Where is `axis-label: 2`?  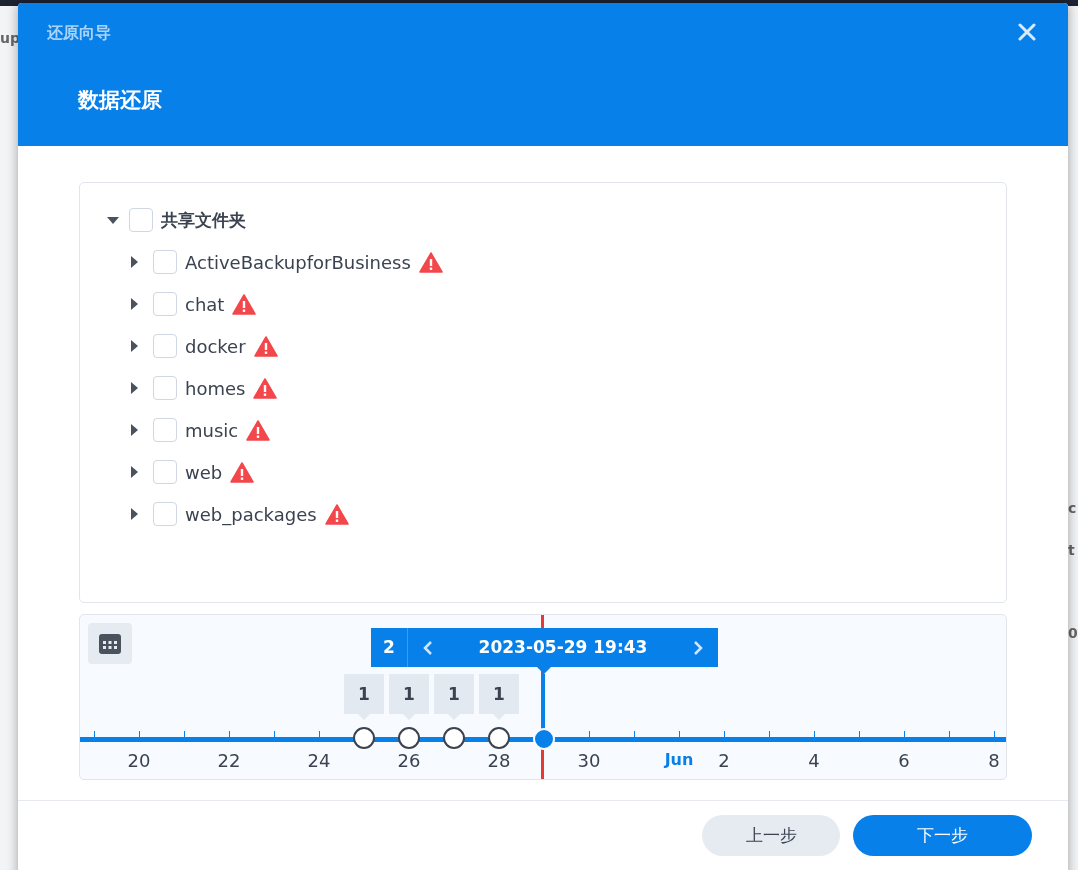 axis-label: 2 is located at coordinates (724, 760).